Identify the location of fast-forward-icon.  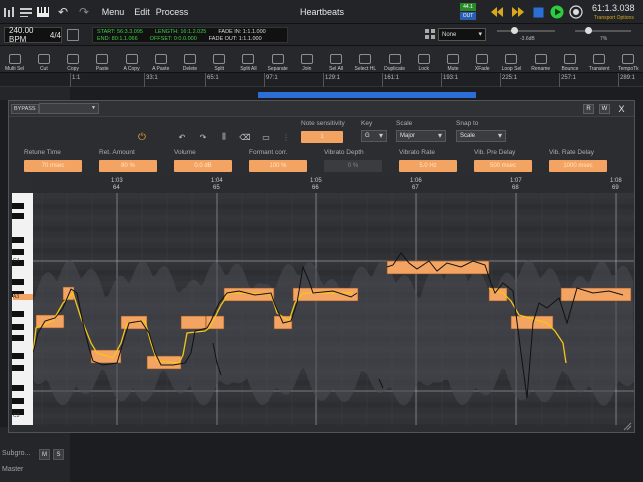
(518, 12).